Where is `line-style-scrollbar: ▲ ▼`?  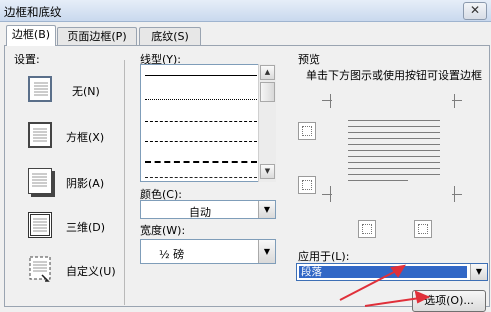
line-style-scrollbar: ▲ ▼ is located at coordinates (267, 123).